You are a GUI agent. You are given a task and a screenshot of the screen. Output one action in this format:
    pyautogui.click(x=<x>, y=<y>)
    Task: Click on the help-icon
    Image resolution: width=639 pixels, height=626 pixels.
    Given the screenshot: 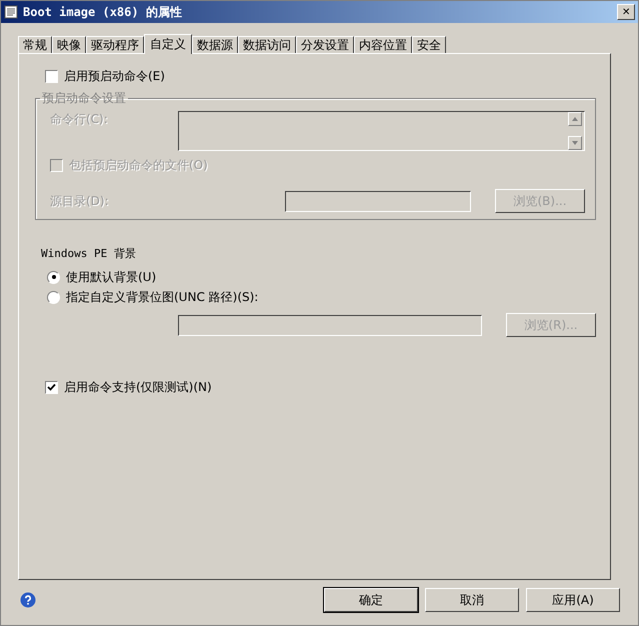 What is the action you would take?
    pyautogui.click(x=28, y=600)
    